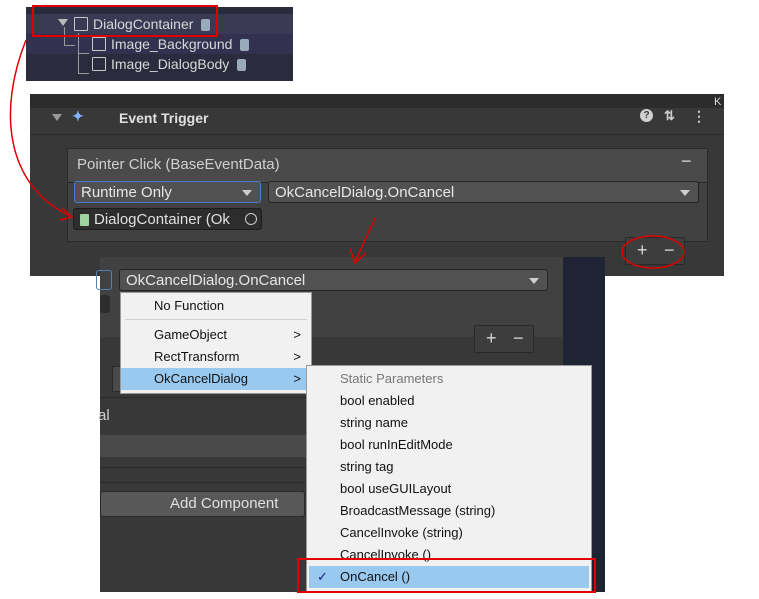 The width and height of the screenshot is (759, 599). I want to click on annotation-arrow-curve, so click(40, 128).